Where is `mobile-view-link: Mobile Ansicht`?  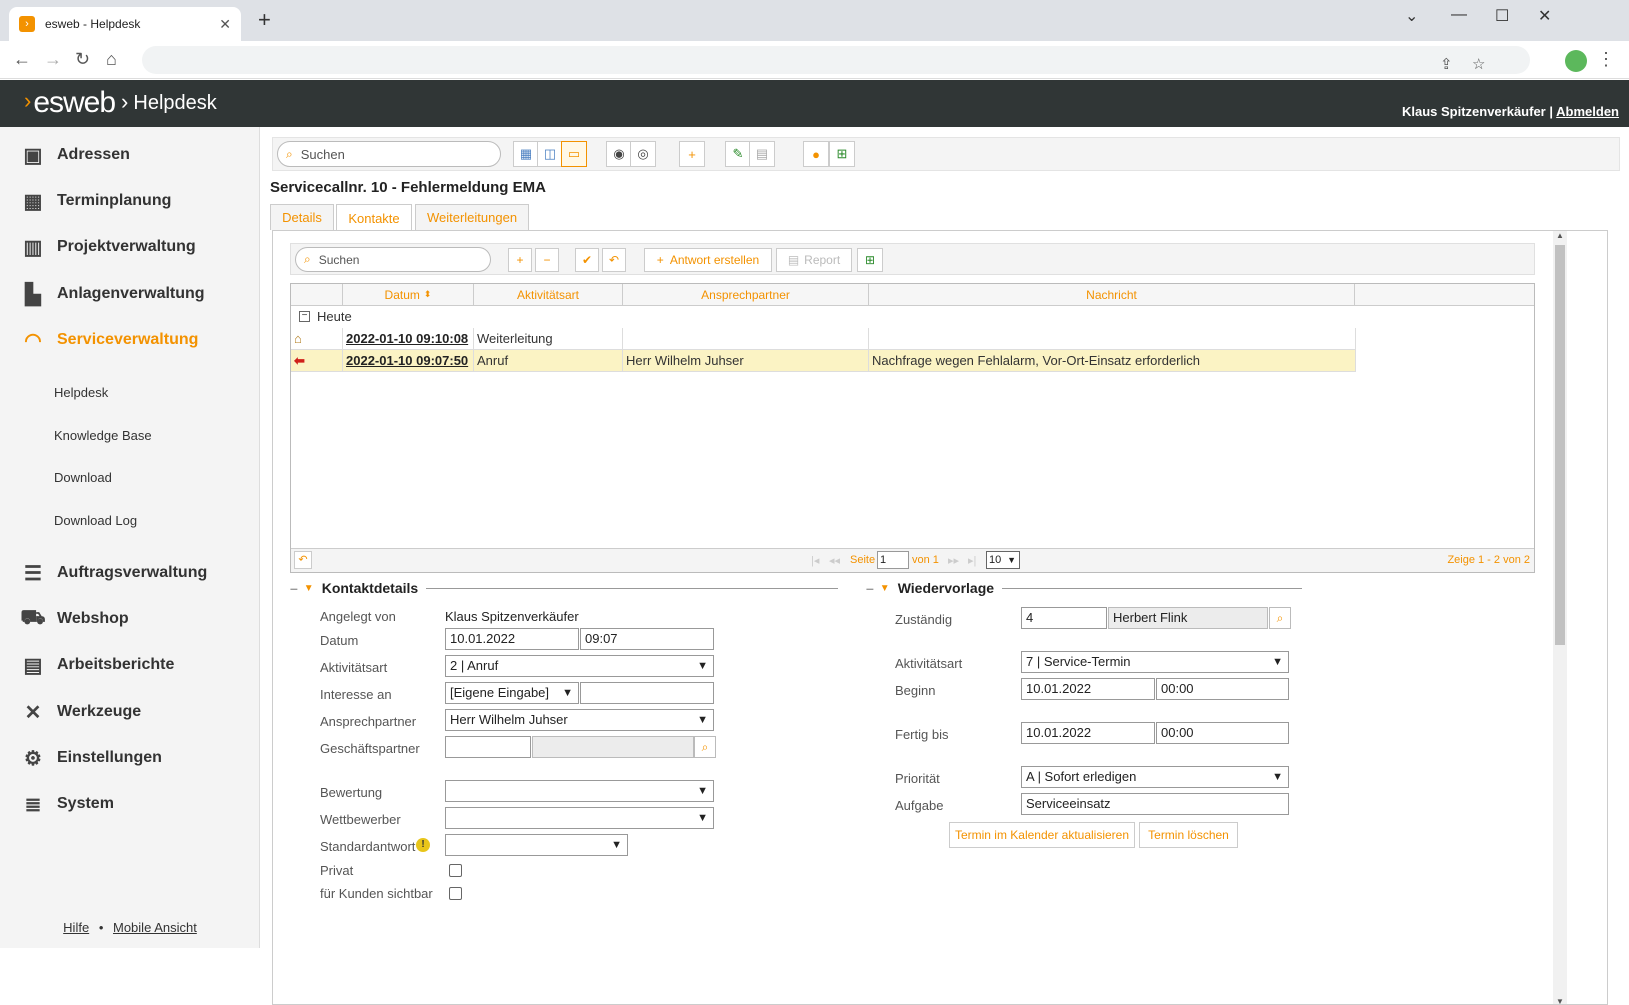
mobile-view-link: Mobile Ansicht is located at coordinates (155, 927).